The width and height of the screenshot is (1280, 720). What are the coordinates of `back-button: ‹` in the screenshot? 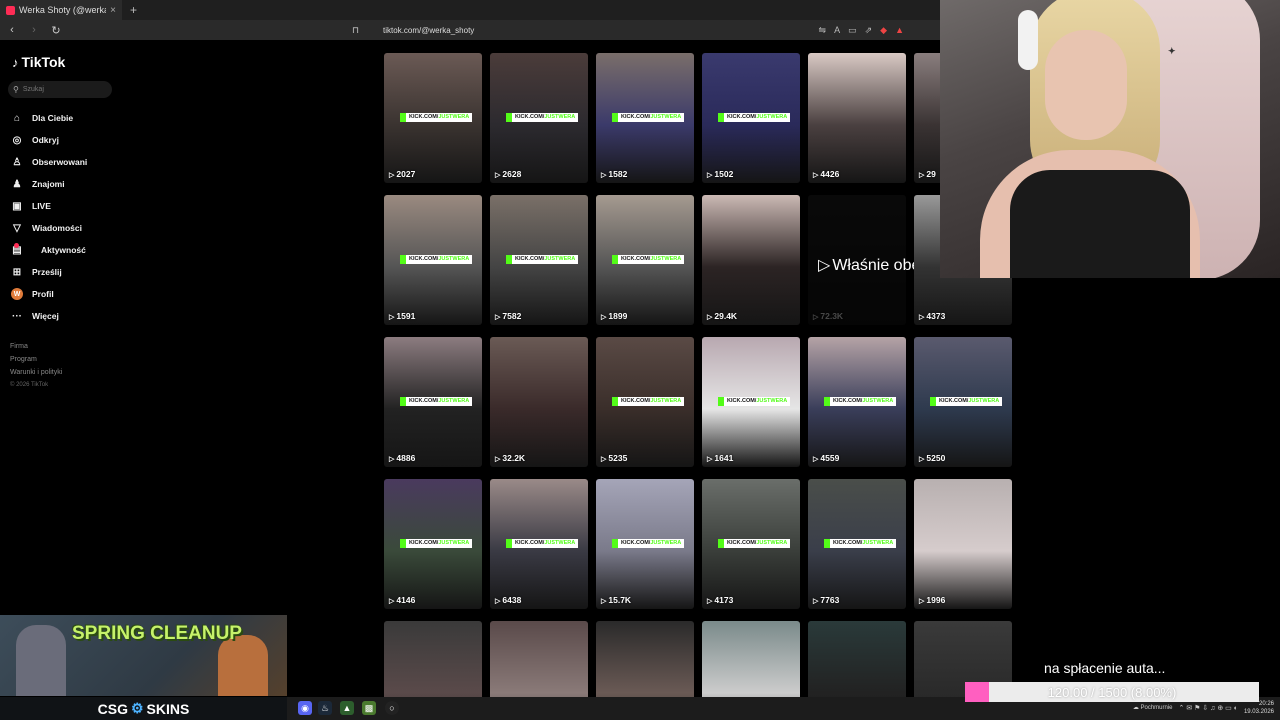 It's located at (12, 30).